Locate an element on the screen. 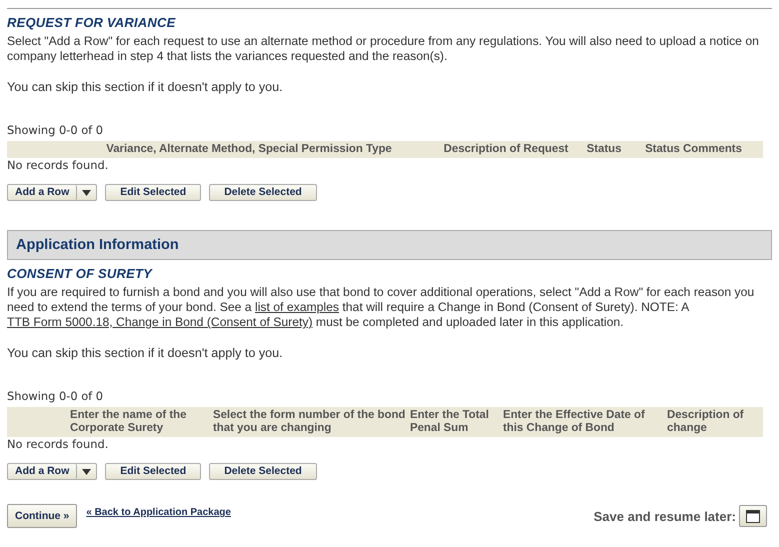 The width and height of the screenshot is (779, 547). column-header: Variance, Alternate Method, Special Permission Type is located at coordinates (249, 149).